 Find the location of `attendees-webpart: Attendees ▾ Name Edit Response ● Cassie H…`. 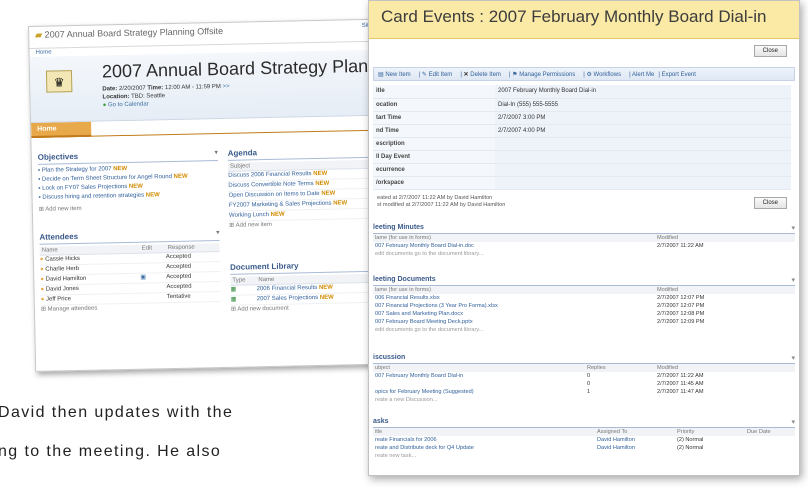

attendees-webpart: Attendees ▾ Name Edit Response ● Cassie H… is located at coordinates (130, 272).